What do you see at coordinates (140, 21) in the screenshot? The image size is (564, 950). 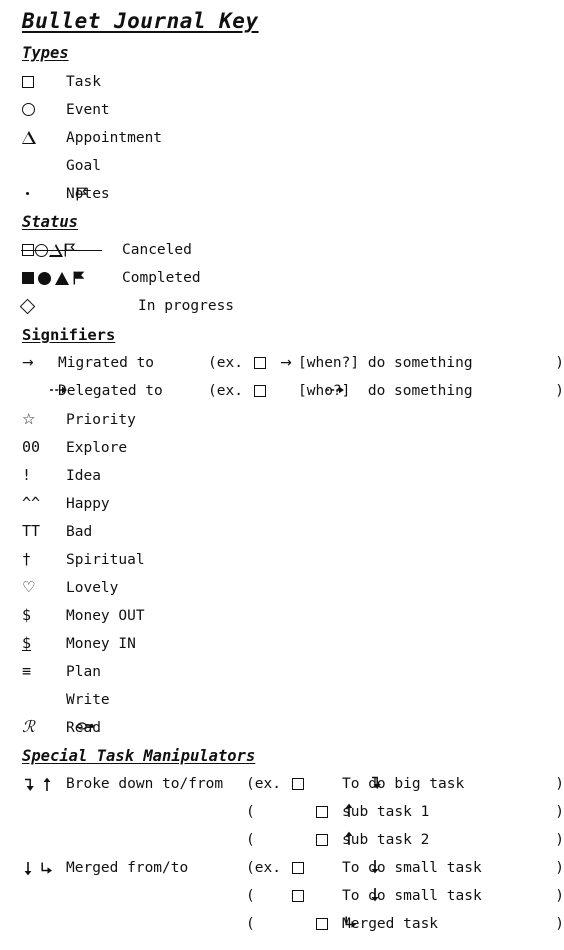 I see `page-title: Bullet Journal Key` at bounding box center [140, 21].